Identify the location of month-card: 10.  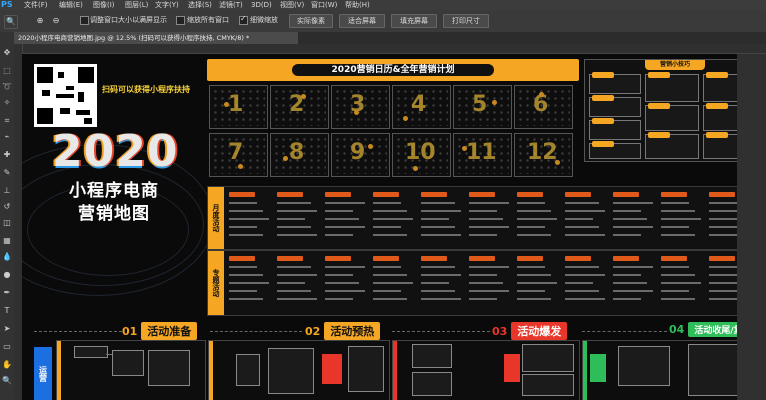
(421, 155).